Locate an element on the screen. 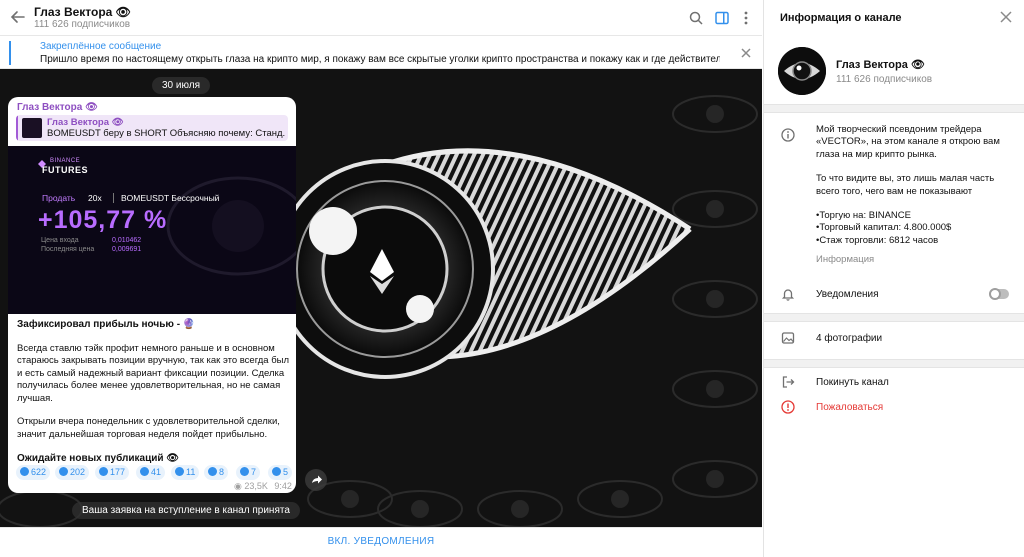 The height and width of the screenshot is (557, 1024). thumbs-up-icon is located at coordinates (103, 471).